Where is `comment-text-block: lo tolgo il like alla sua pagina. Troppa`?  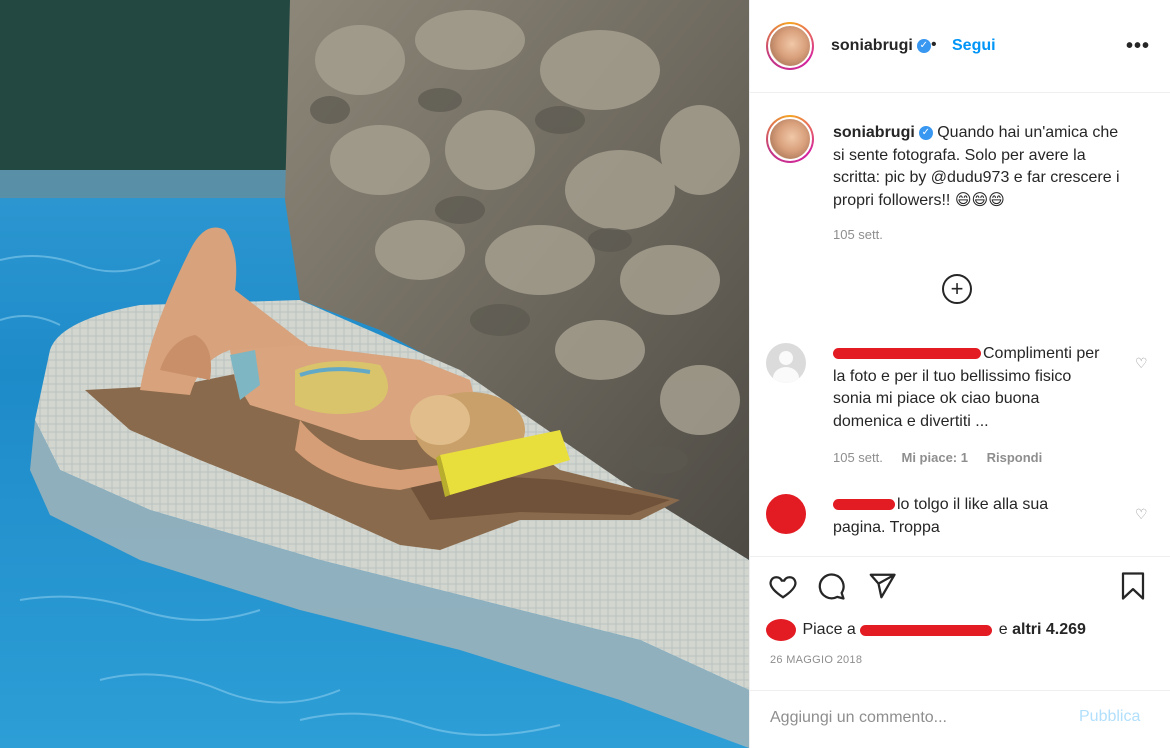
comment-text-block: lo tolgo il like alla sua pagina. Troppa is located at coordinates (968, 516).